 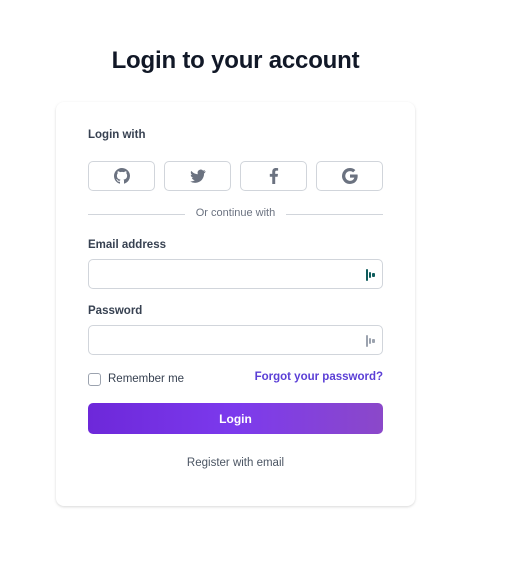 I want to click on google-login-button, so click(x=349, y=176).